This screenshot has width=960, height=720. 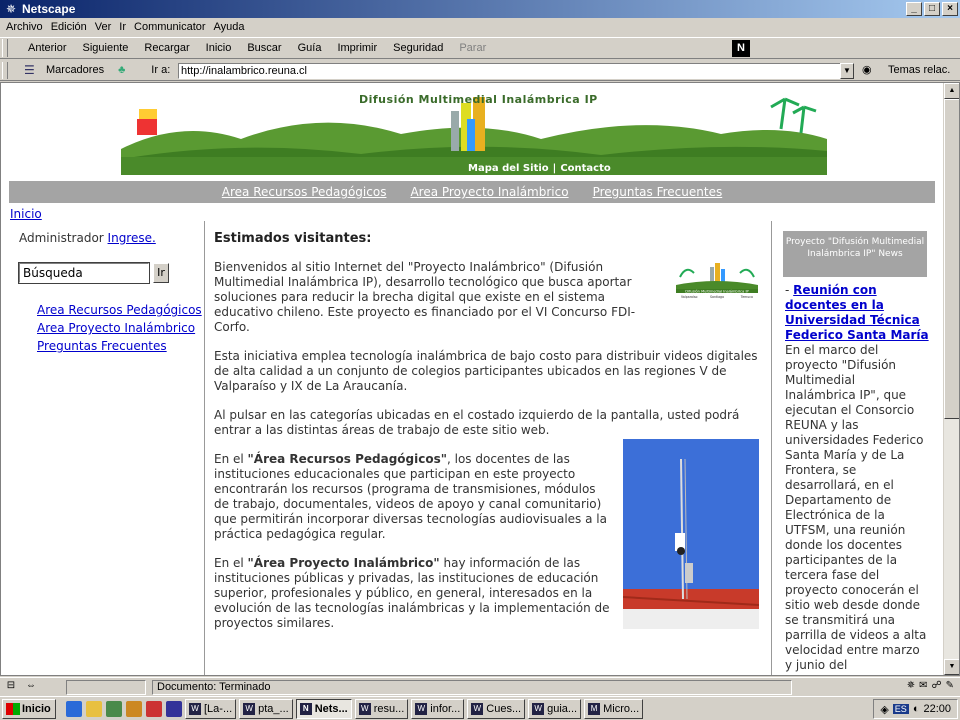 What do you see at coordinates (473, 48) in the screenshot?
I see `stop-button: Parar` at bounding box center [473, 48].